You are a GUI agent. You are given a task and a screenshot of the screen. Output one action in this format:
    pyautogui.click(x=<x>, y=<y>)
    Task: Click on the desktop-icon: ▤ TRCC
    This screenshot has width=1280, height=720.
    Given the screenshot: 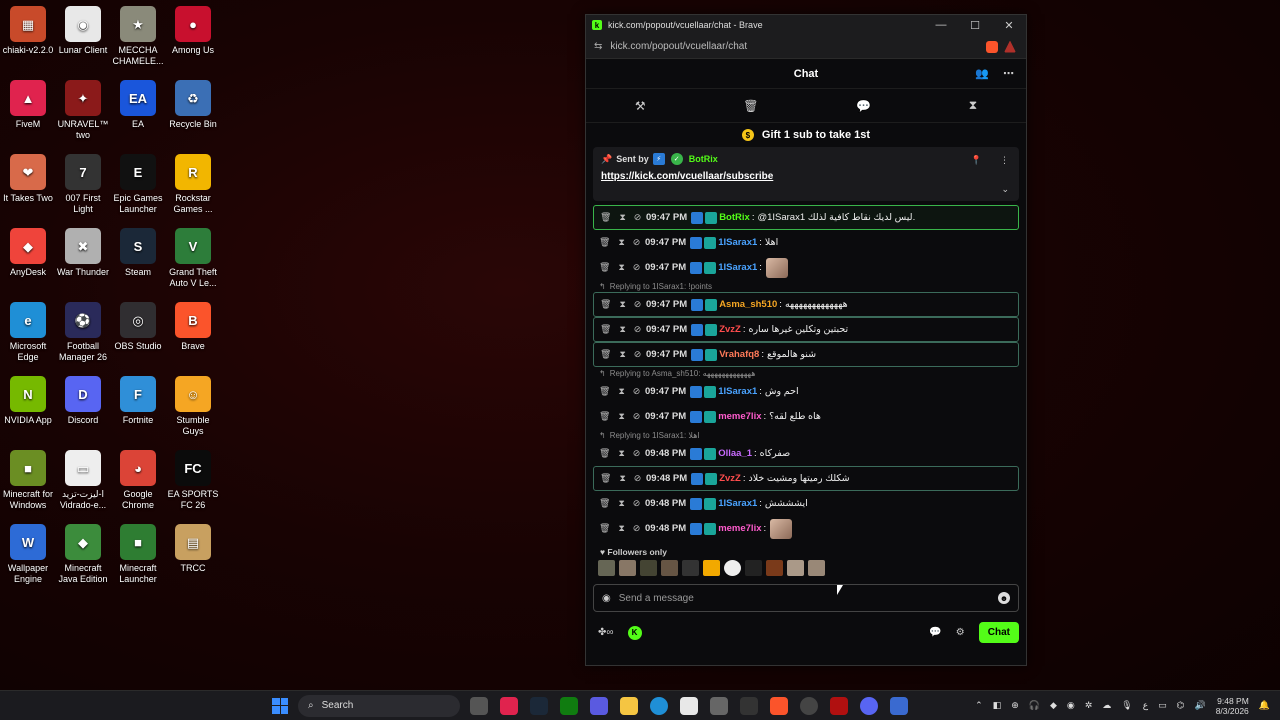 What is the action you would take?
    pyautogui.click(x=193, y=549)
    